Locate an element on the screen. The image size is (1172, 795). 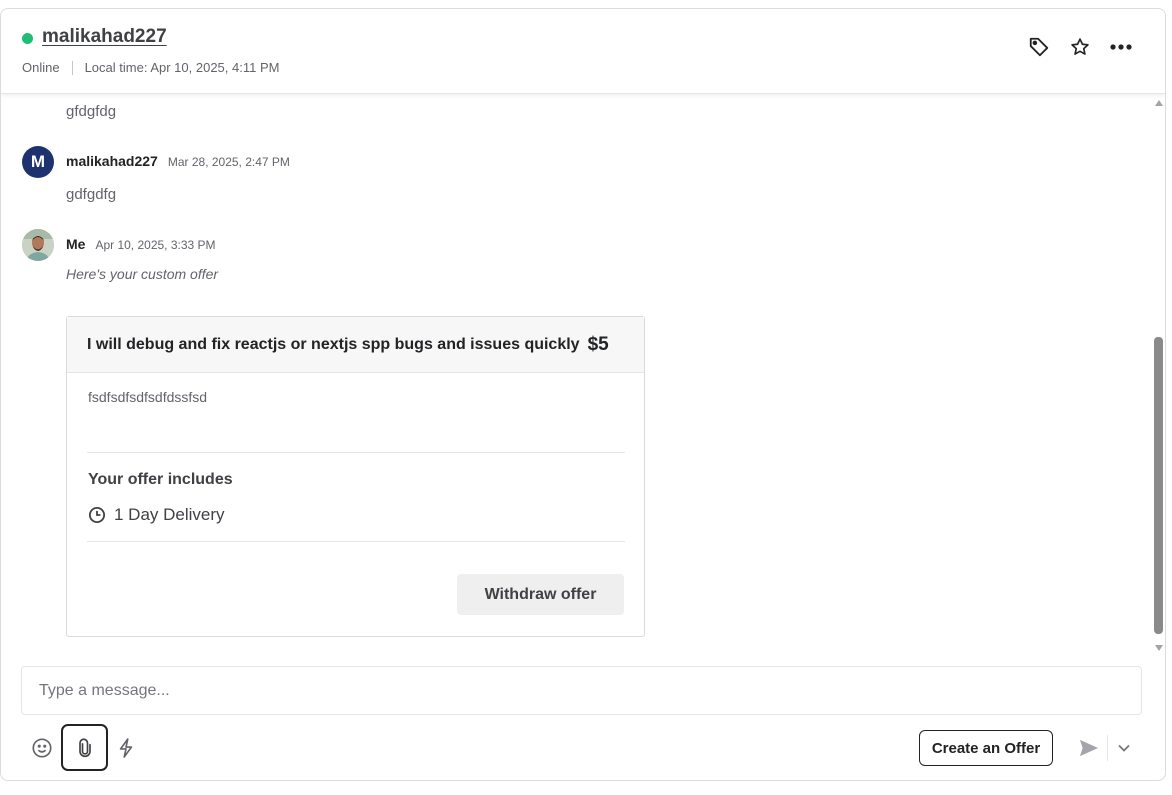
online-status-text: Online is located at coordinates (41, 67).